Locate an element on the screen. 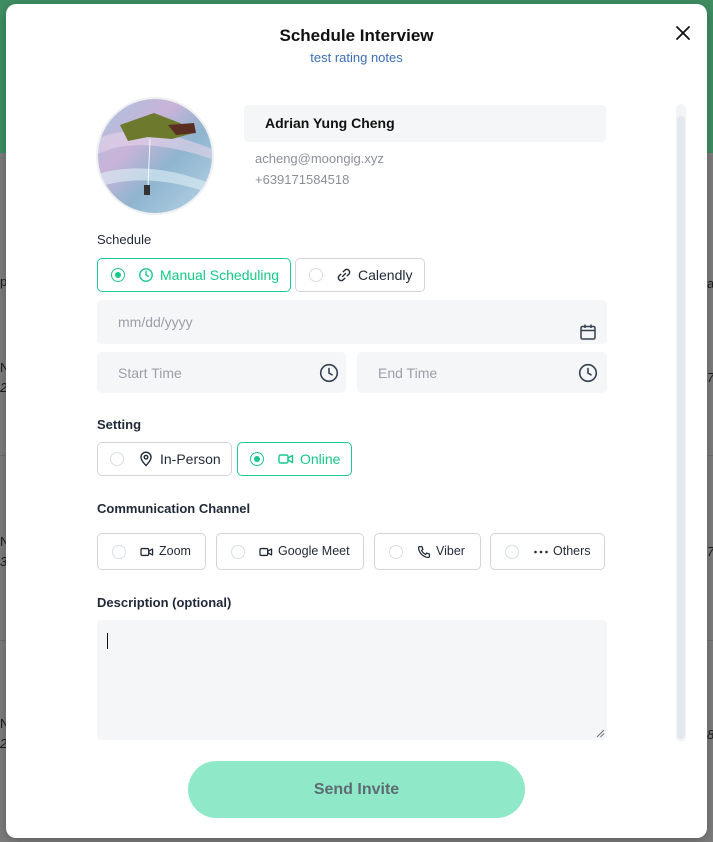  avatar is located at coordinates (155, 156).